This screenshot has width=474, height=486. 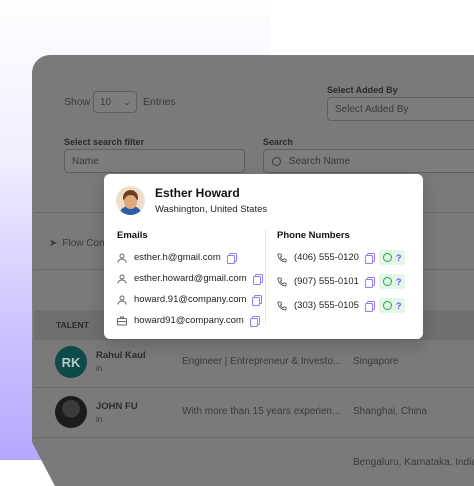 What do you see at coordinates (313, 235) in the screenshot?
I see `phones-heading: Phone Numbers` at bounding box center [313, 235].